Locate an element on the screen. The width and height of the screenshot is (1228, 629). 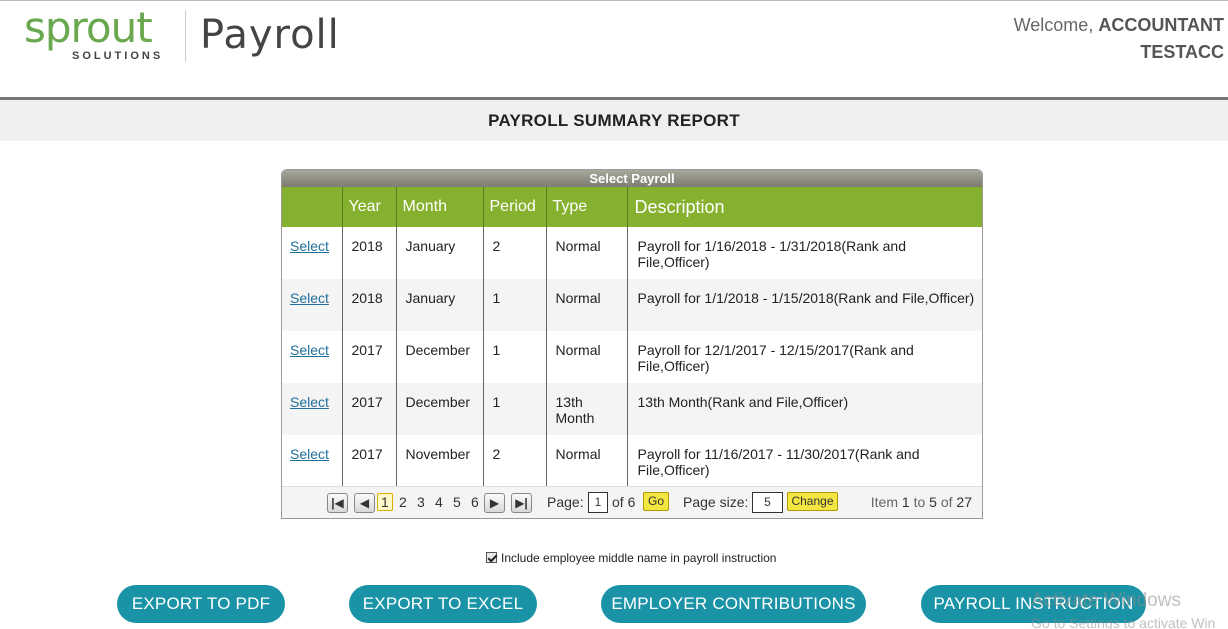
column-header-period: Period is located at coordinates (515, 207).